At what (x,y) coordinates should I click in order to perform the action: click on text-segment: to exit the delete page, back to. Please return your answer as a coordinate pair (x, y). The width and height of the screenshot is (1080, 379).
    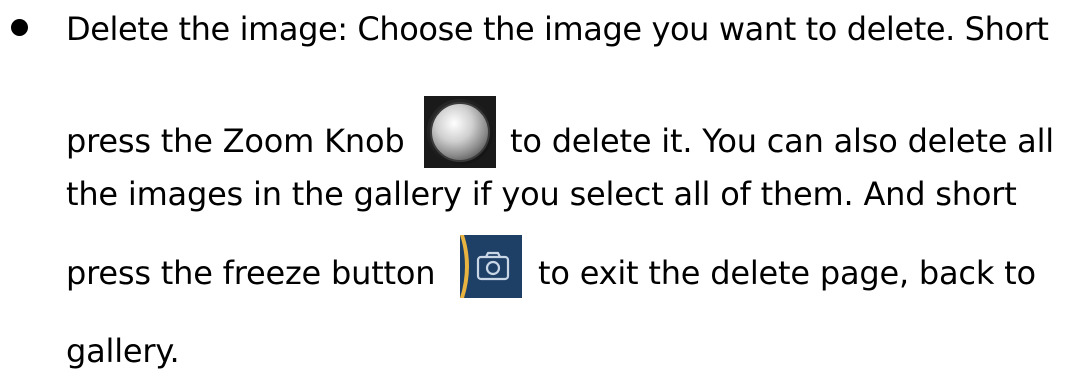
    Looking at the image, I should click on (787, 273).